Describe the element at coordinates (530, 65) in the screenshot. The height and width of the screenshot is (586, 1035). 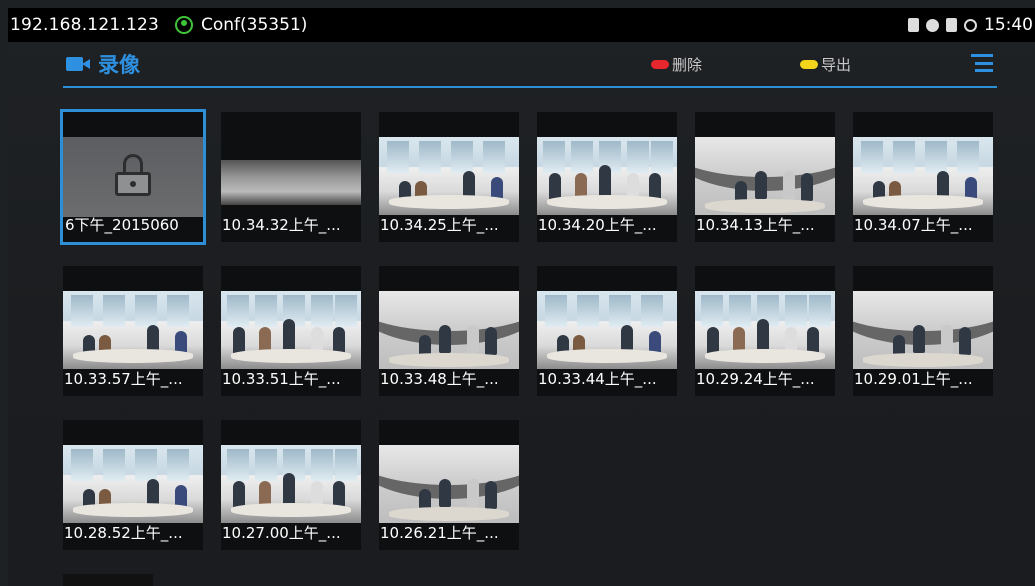
I see `page-header: 录像 删除 导出` at that location.